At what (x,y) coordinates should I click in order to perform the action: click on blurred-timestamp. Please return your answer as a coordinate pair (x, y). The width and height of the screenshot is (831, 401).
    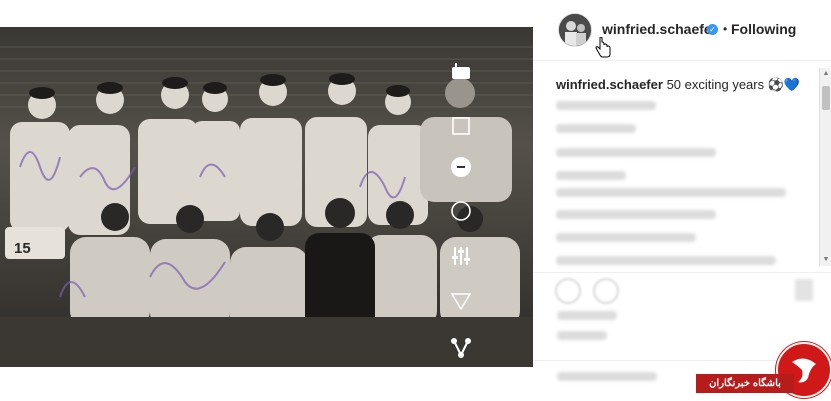
    Looking at the image, I should click on (606, 105).